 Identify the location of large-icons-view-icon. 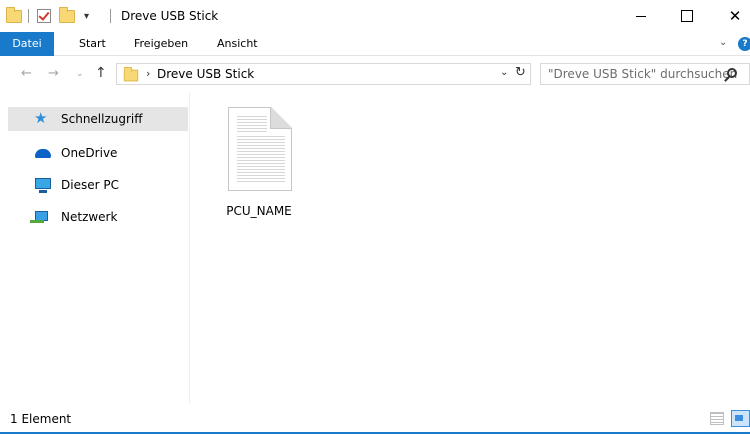
(740, 418).